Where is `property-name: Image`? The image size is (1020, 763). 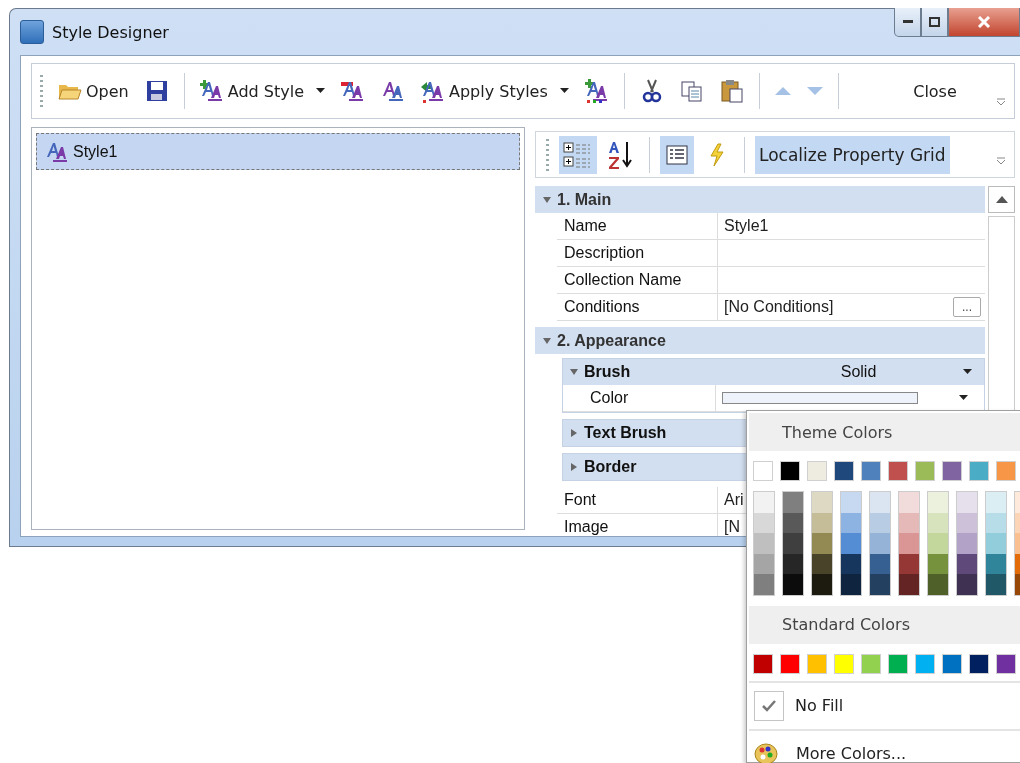
property-name: Image is located at coordinates (637, 525).